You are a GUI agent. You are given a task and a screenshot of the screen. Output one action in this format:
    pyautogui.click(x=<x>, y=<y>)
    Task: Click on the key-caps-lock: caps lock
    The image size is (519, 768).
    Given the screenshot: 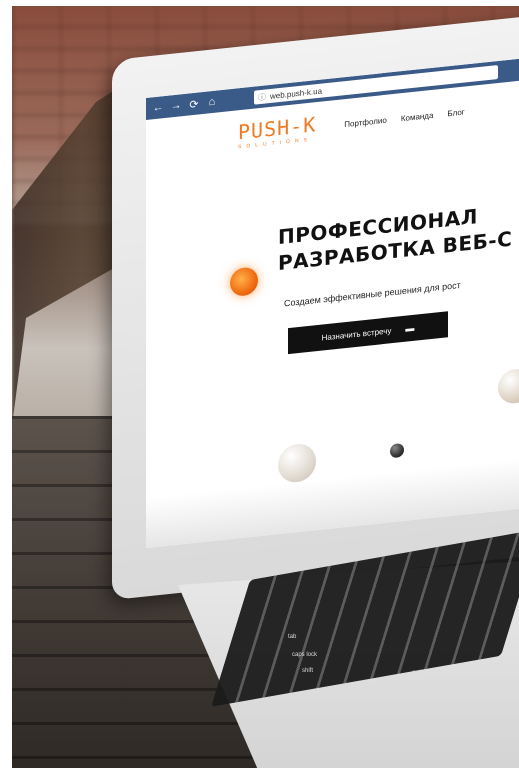 What is the action you would take?
    pyautogui.click(x=305, y=655)
    